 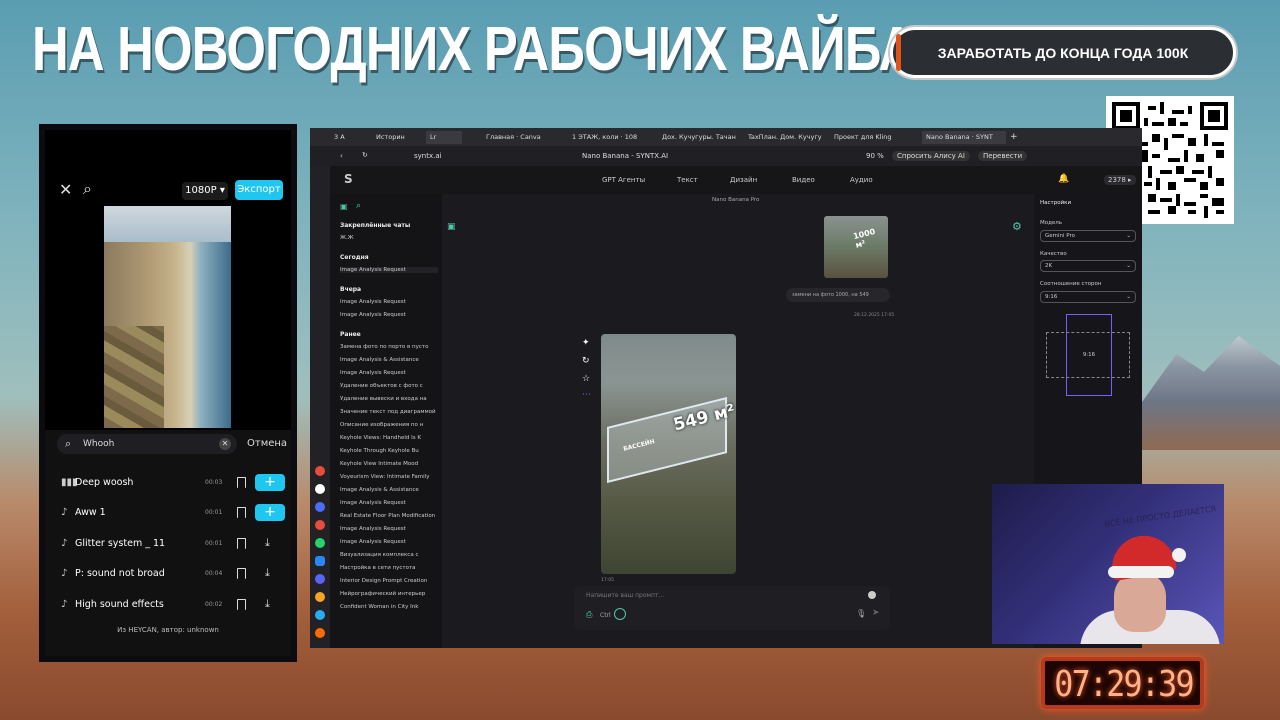 I want to click on chat-item: Нейрографический интерьер, so click(x=389, y=594).